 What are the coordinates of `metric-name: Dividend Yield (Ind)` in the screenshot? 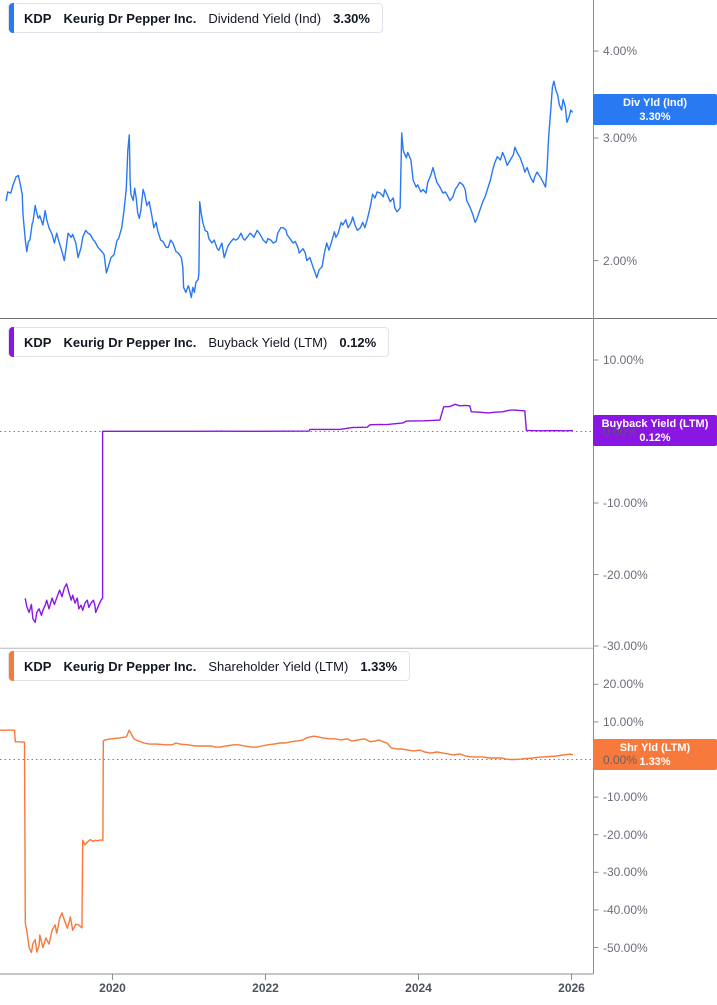 It's located at (265, 18).